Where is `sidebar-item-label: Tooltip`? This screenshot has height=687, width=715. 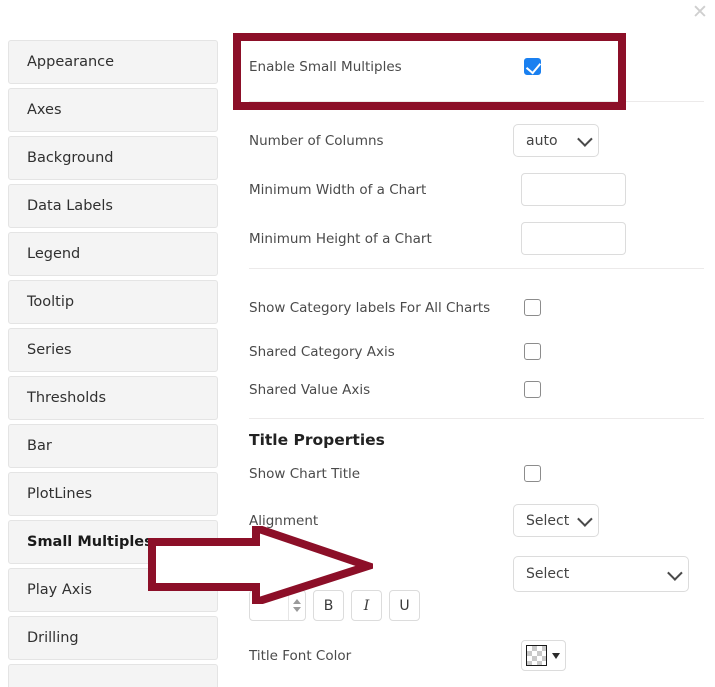 sidebar-item-label: Tooltip is located at coordinates (51, 302).